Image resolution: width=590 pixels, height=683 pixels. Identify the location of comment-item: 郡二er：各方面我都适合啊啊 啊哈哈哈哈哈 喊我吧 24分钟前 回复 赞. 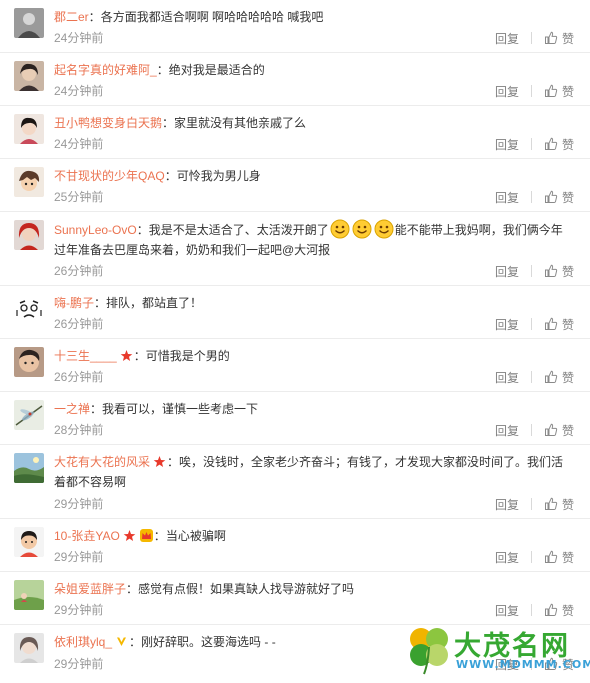
(295, 26).